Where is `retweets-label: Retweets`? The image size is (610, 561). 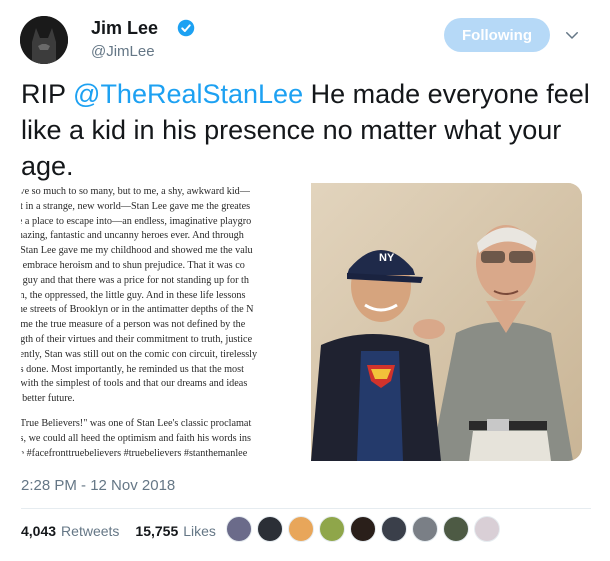
retweets-label: Retweets is located at coordinates (90, 531).